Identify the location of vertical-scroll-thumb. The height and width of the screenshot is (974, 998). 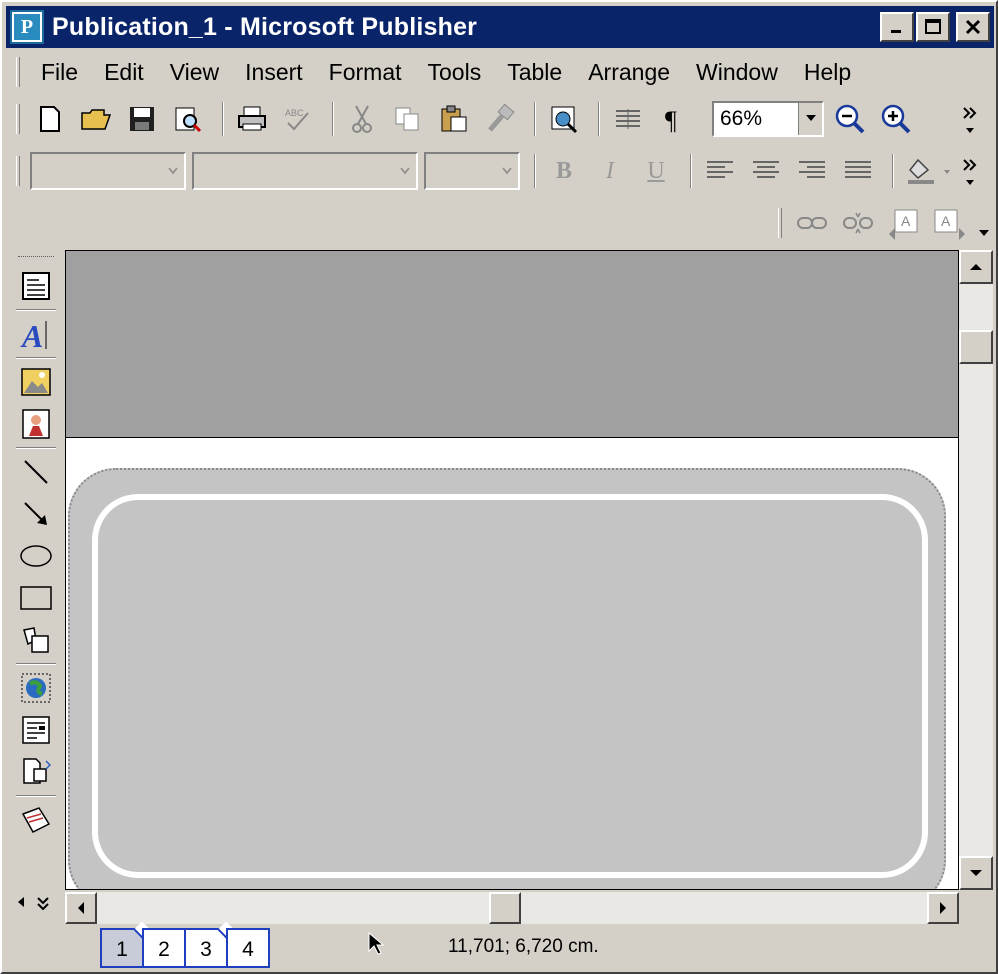
(976, 347).